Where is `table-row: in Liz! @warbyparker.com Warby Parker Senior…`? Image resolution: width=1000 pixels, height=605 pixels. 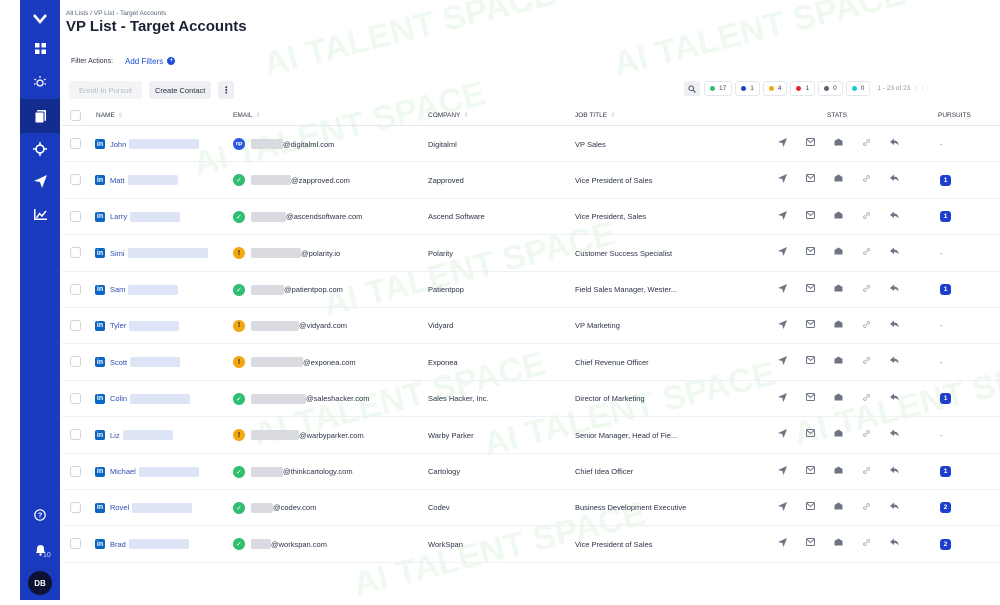
table-row: in Liz! @warbyparker.com Warby Parker Senior… is located at coordinates (531, 435).